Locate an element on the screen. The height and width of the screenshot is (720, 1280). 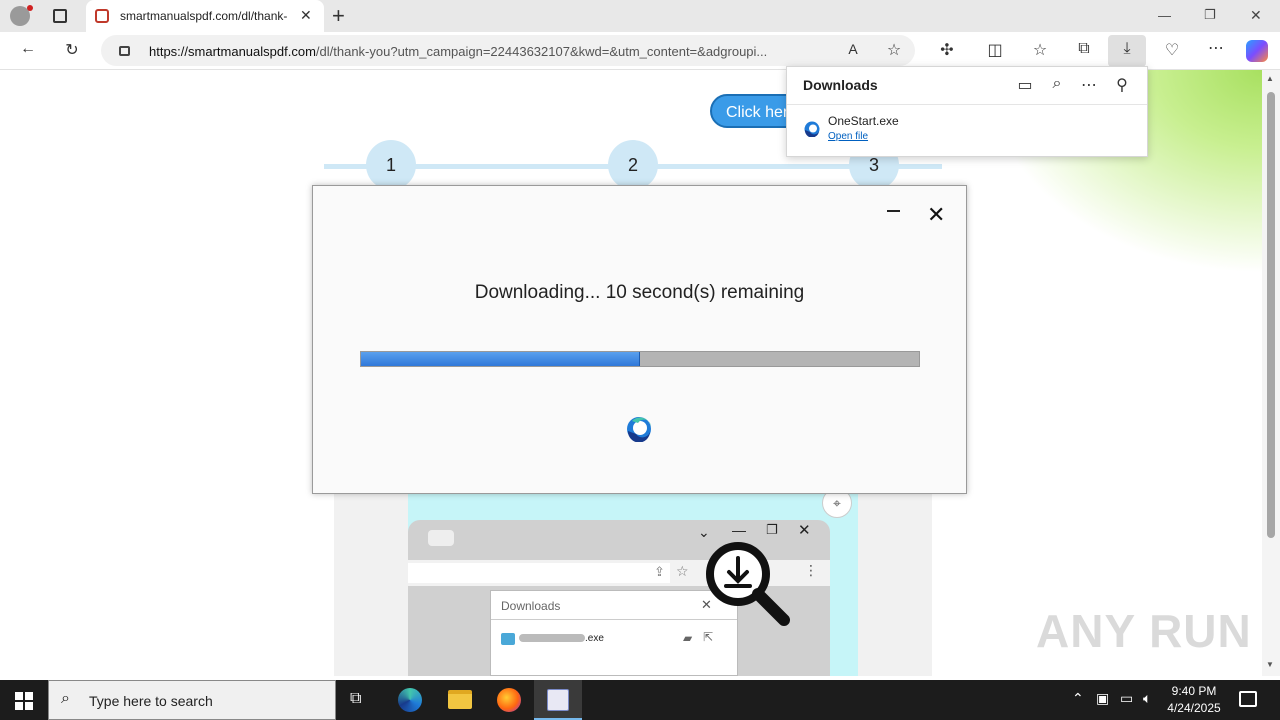
illustration-divider is located at coordinates (614, 619).